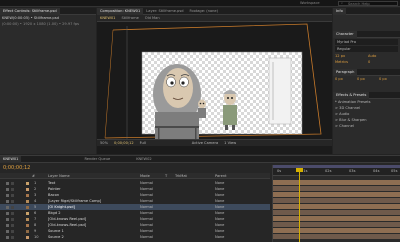 The image size is (400, 242). What do you see at coordinates (146, 237) in the screenshot?
I see `layer-mode: Normal` at bounding box center [146, 237].